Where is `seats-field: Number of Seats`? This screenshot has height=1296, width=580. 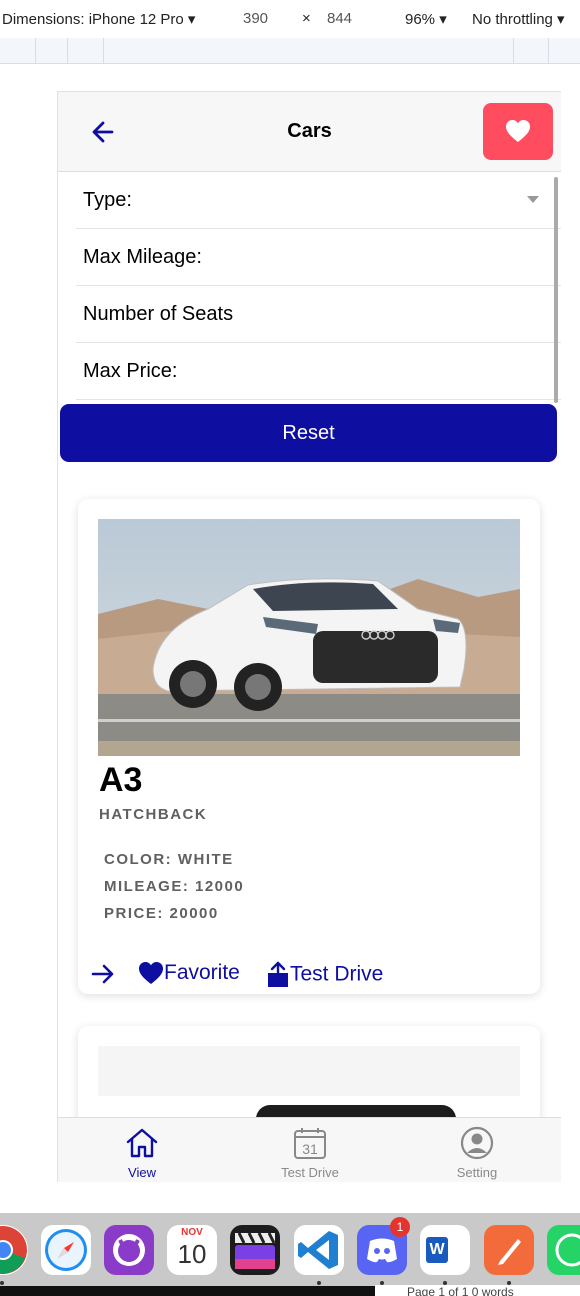
seats-field: Number of Seats is located at coordinates (318, 314).